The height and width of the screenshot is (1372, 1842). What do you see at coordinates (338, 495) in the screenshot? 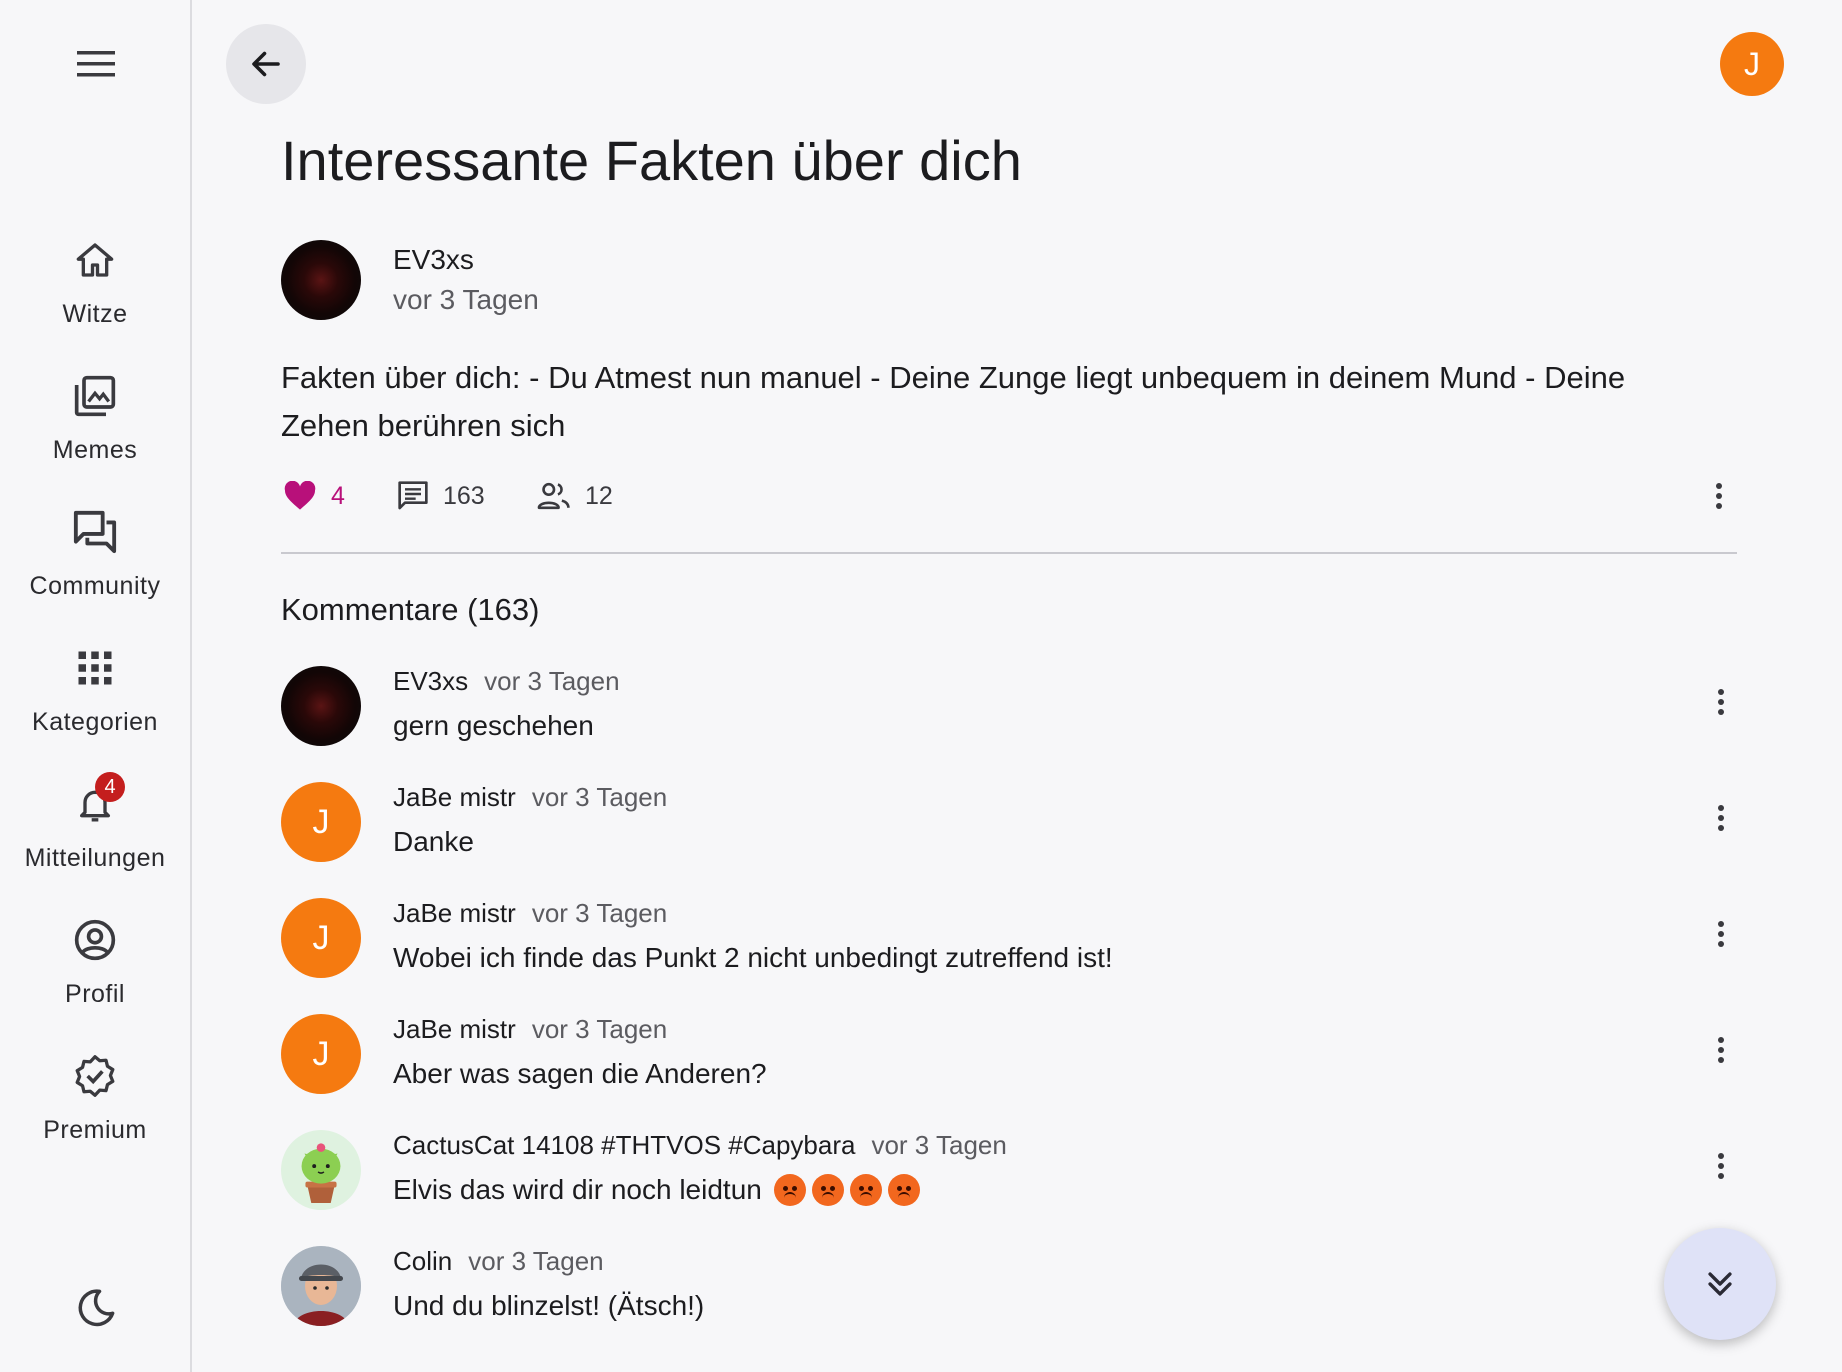
I see `like-count: 4` at bounding box center [338, 495].